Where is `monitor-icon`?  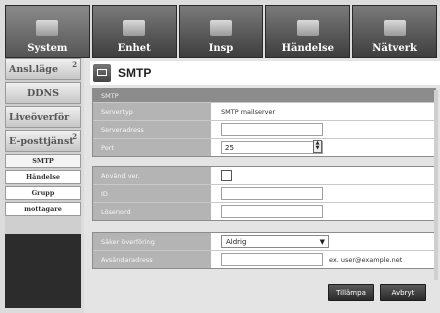 monitor-icon is located at coordinates (47, 28).